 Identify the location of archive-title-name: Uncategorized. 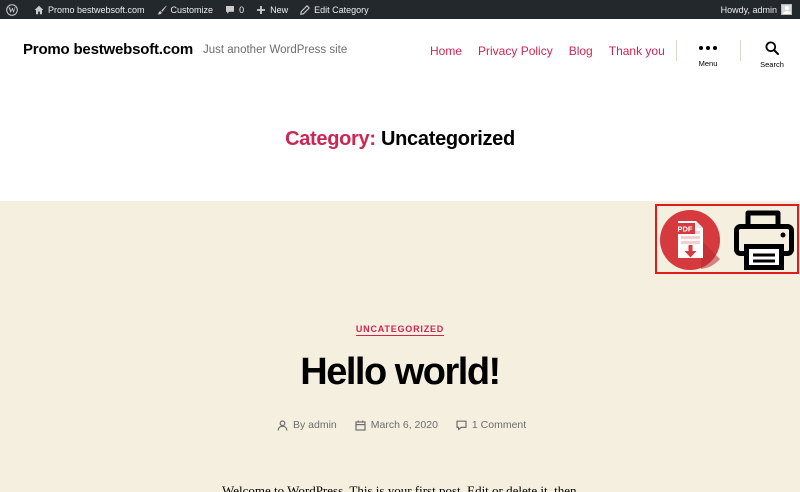
(448, 139).